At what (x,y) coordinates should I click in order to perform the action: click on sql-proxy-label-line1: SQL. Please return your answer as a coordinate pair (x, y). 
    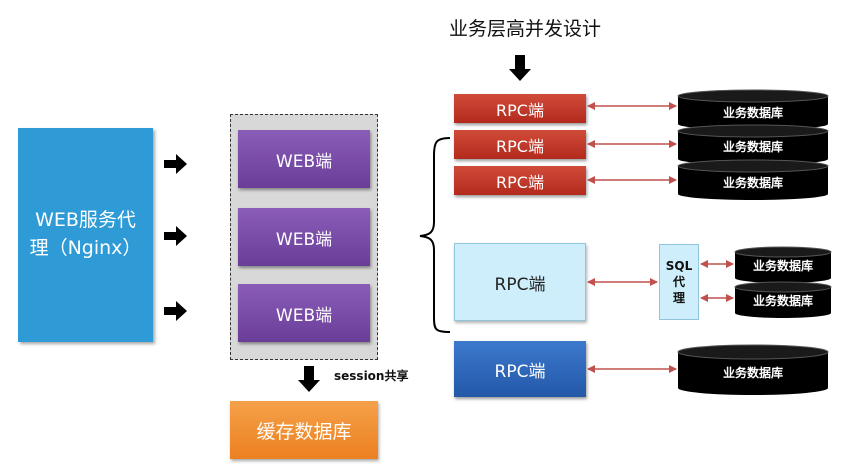
    Looking at the image, I should click on (679, 265).